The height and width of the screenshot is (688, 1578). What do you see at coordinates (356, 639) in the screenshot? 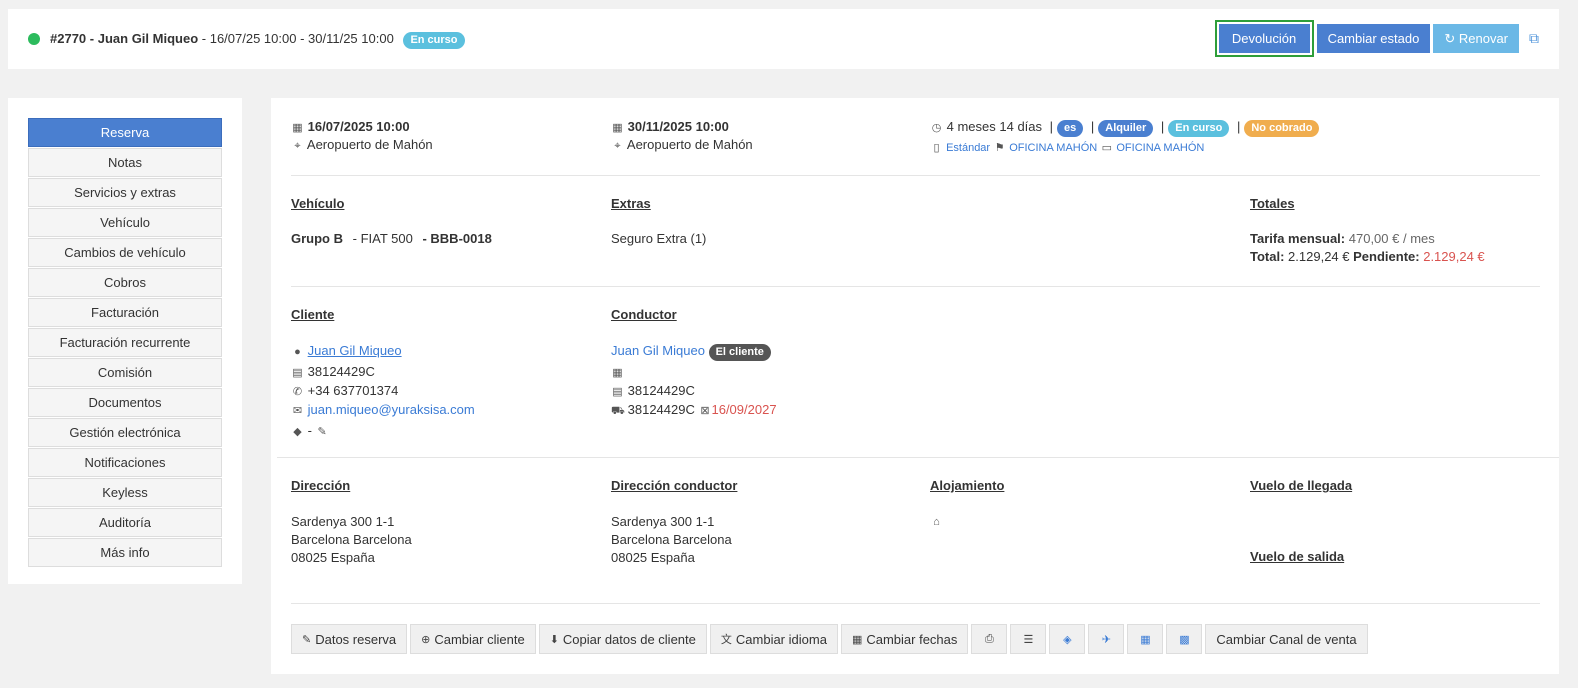
I see `datos-reserva-label: Datos reserva` at bounding box center [356, 639].